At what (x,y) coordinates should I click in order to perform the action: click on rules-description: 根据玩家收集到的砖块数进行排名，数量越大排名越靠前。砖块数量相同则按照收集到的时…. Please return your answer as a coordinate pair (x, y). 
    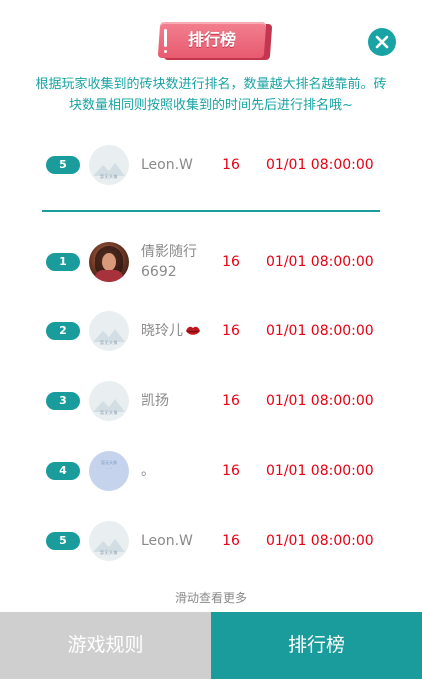
    Looking at the image, I should click on (211, 95).